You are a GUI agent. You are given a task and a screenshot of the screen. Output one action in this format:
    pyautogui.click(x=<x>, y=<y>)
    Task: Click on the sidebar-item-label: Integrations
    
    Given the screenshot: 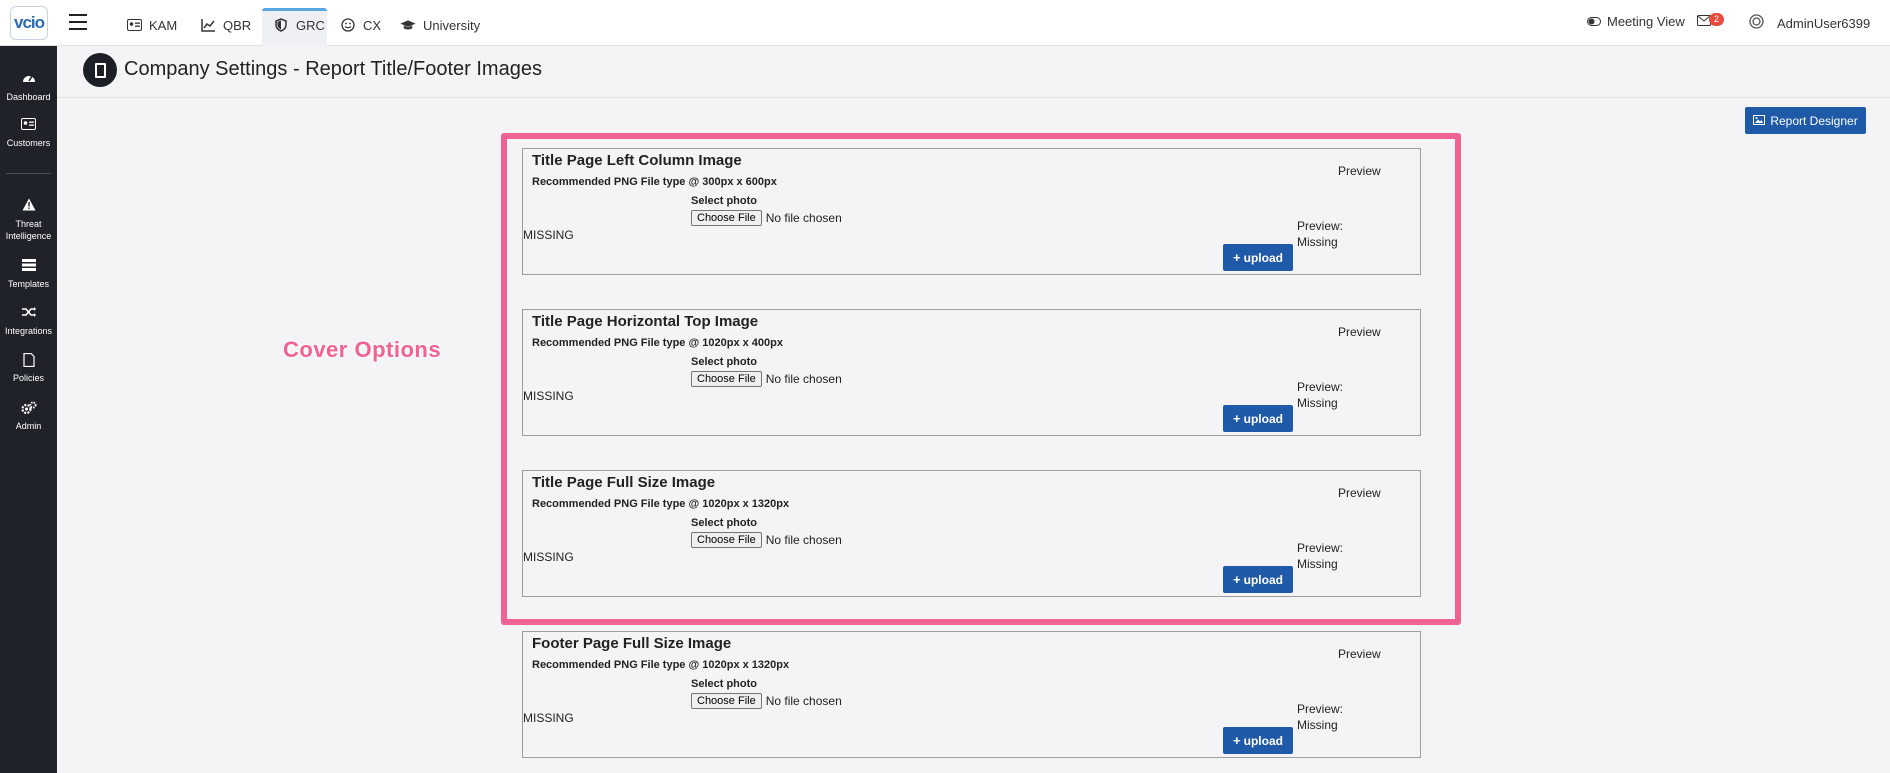 What is the action you would take?
    pyautogui.click(x=28, y=331)
    